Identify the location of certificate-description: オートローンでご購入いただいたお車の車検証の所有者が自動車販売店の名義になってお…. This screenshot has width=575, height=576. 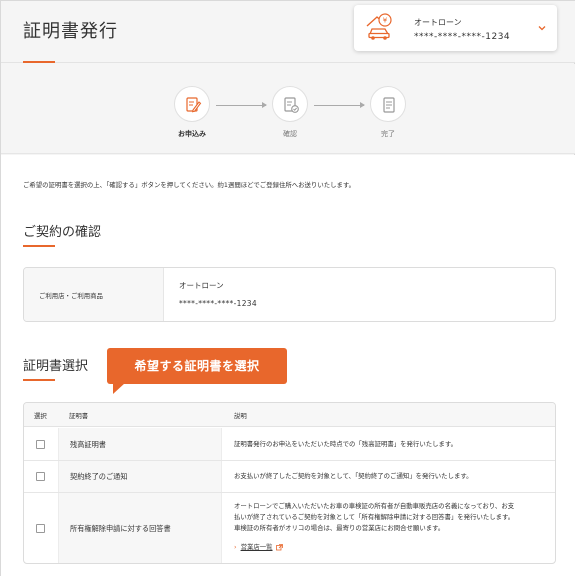
(374, 506).